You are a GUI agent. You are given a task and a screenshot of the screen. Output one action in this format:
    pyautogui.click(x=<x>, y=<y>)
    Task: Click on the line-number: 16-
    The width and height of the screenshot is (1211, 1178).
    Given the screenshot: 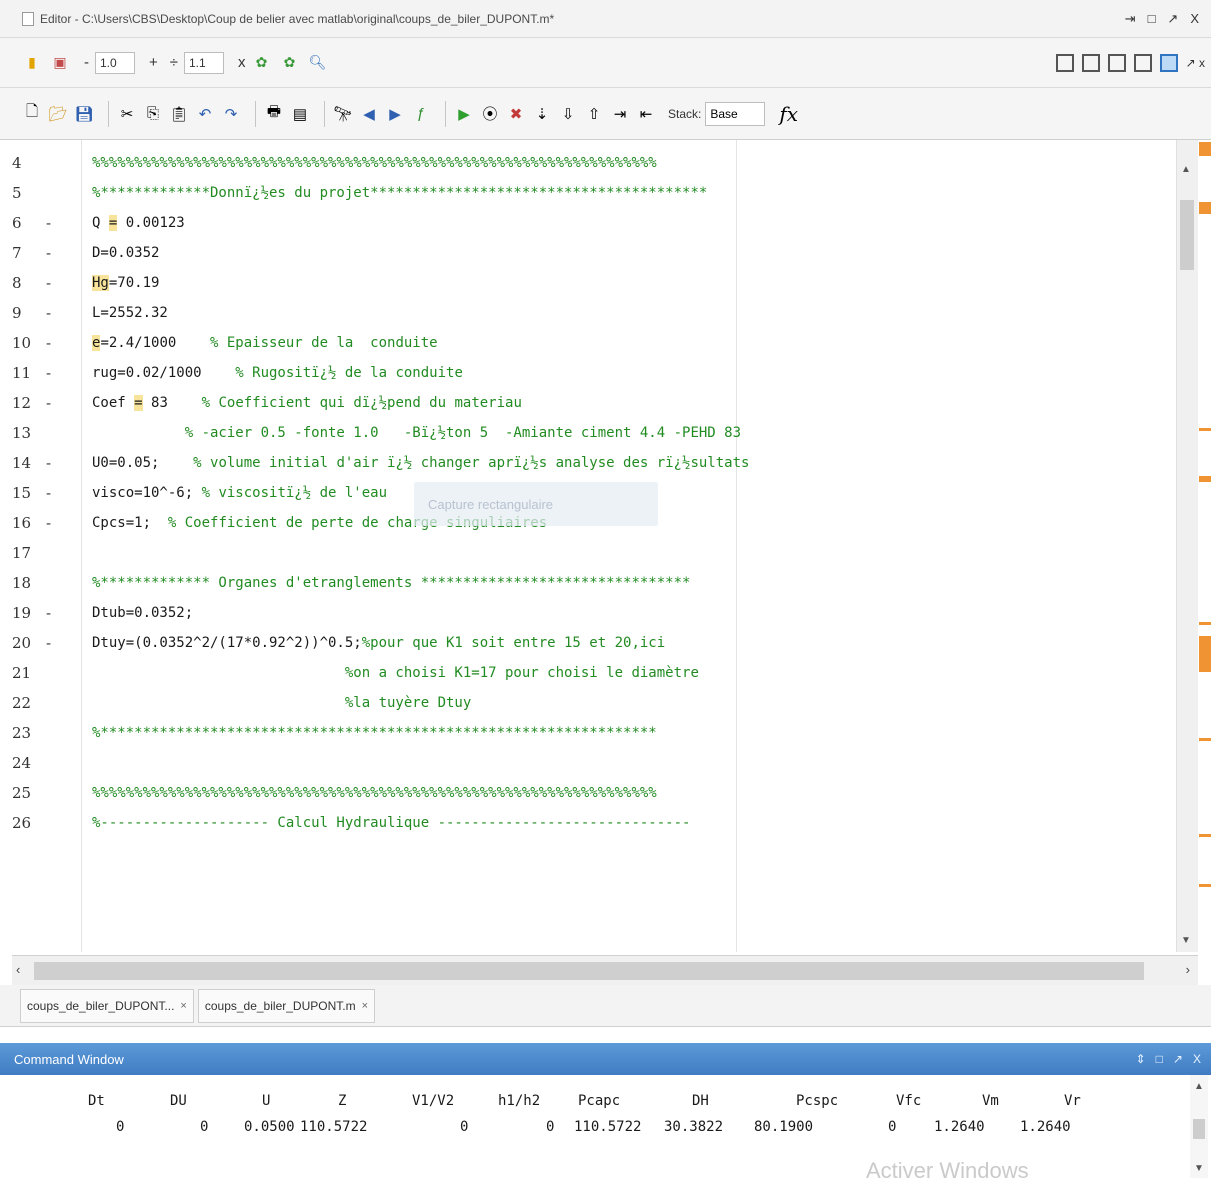 What is the action you would take?
    pyautogui.click(x=47, y=523)
    